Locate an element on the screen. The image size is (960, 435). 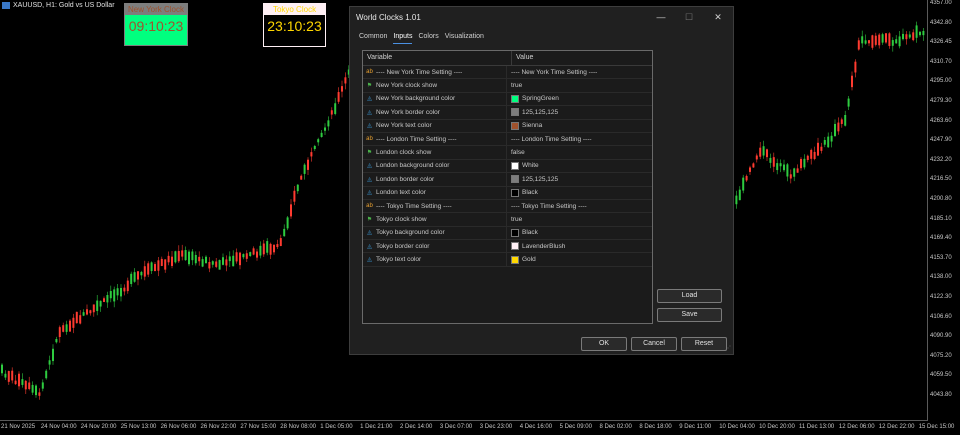
row-value-cell: SpringGreen is located at coordinates (533, 99).